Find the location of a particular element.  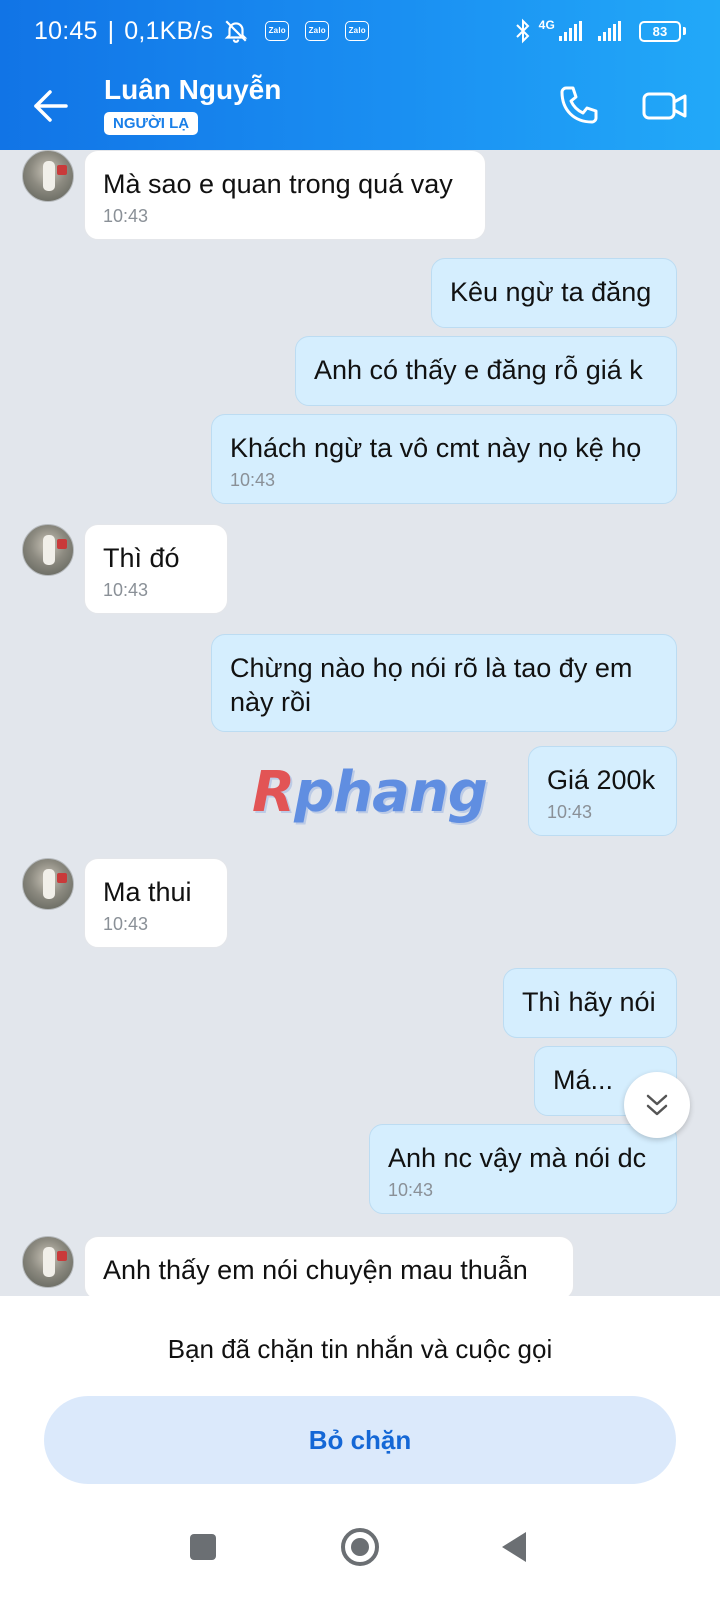

message-outgoing: Thì hãy nói is located at coordinates (590, 1003).